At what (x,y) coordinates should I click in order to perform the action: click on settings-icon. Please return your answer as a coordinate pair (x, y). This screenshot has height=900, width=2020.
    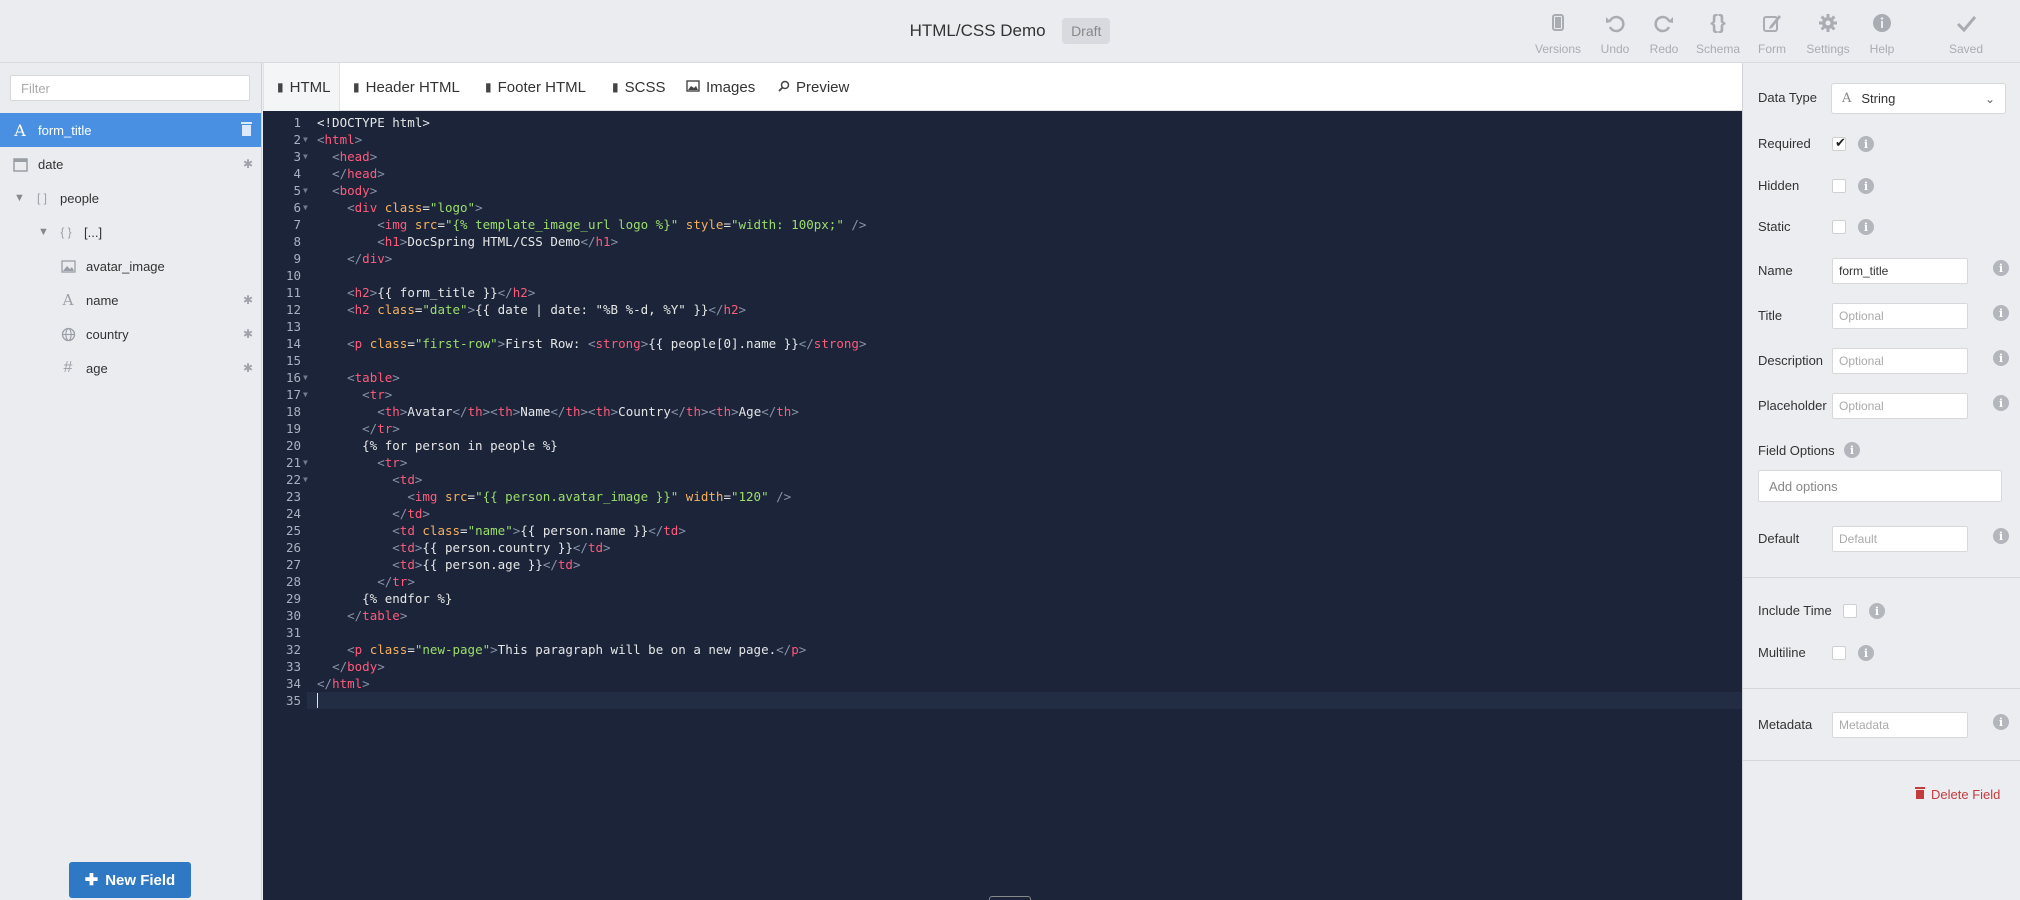
    Looking at the image, I should click on (1828, 23).